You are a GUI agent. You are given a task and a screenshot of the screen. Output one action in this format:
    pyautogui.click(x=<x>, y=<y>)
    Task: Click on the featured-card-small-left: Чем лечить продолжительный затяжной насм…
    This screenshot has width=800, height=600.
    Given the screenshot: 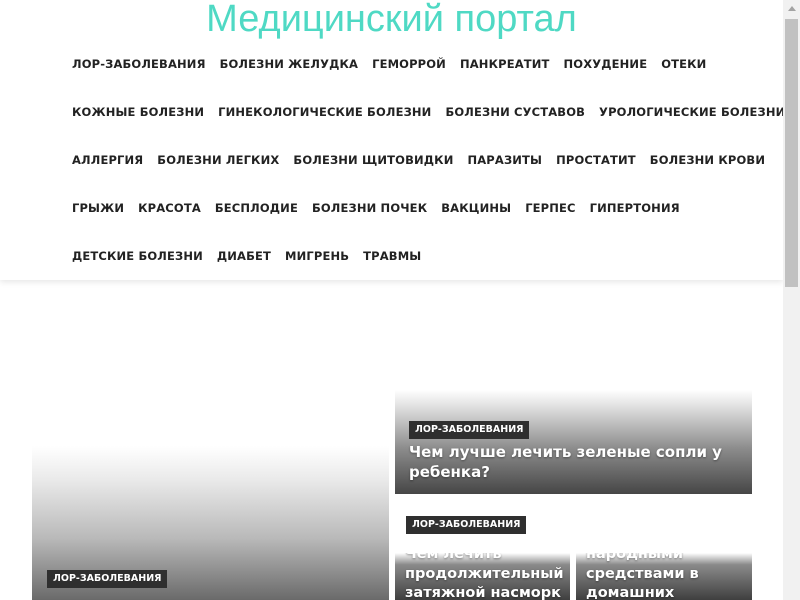 What is the action you would take?
    pyautogui.click(x=482, y=576)
    